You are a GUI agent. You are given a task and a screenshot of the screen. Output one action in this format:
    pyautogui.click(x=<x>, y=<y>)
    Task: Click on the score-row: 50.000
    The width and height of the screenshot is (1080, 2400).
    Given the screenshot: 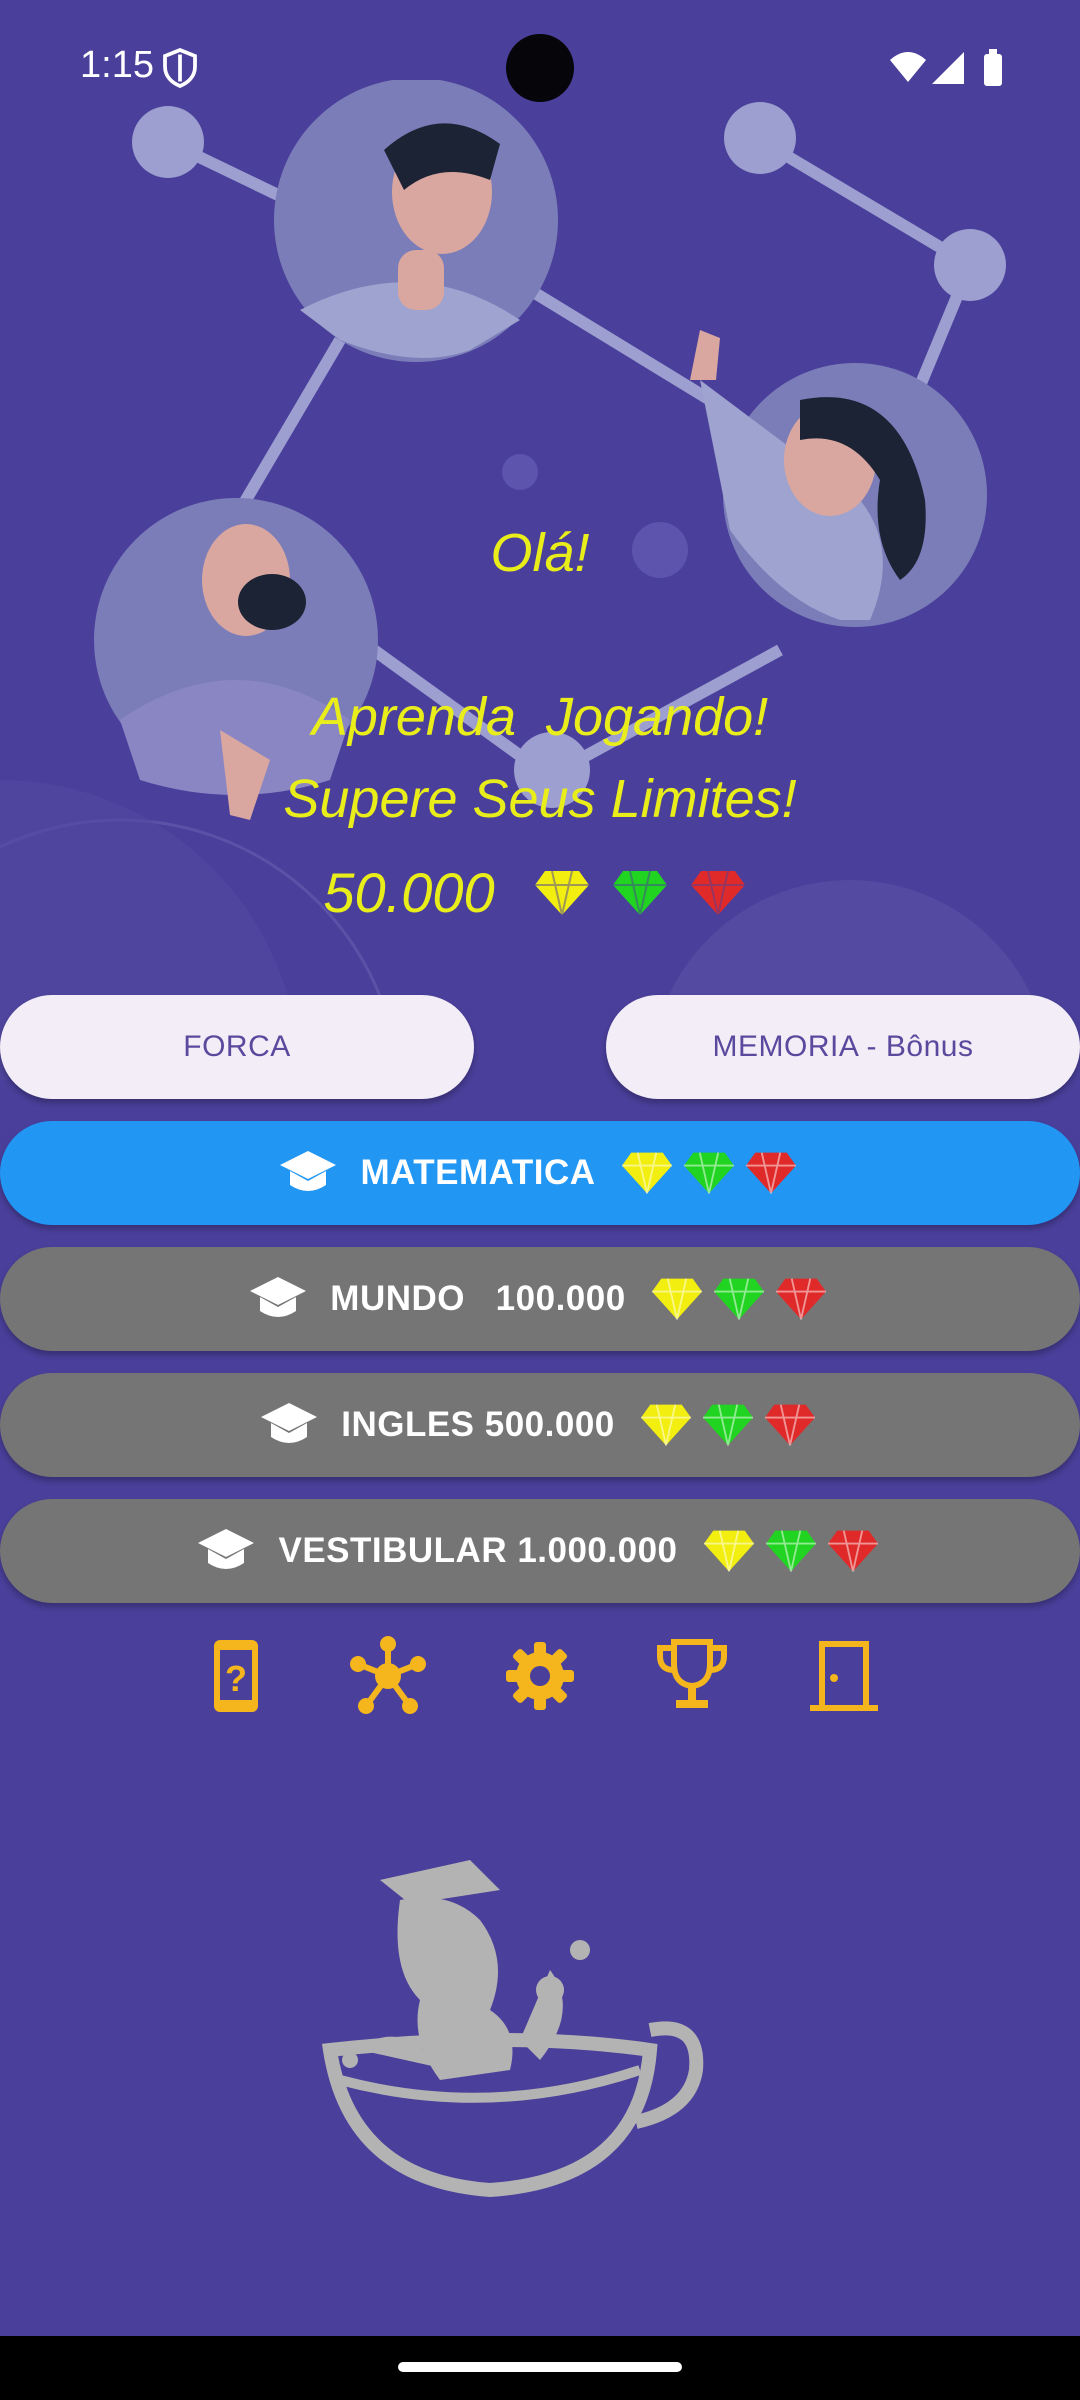 What is the action you would take?
    pyautogui.click(x=540, y=892)
    